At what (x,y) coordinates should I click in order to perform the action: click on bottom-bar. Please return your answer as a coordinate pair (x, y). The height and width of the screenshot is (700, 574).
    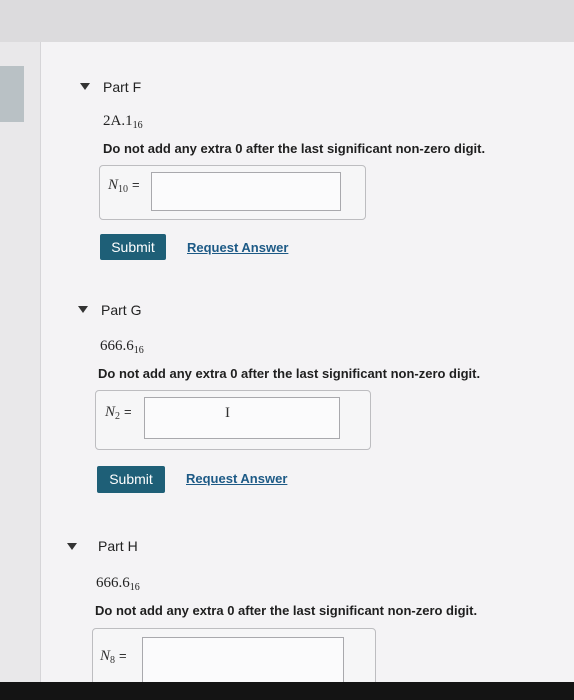
    Looking at the image, I should click on (287, 691).